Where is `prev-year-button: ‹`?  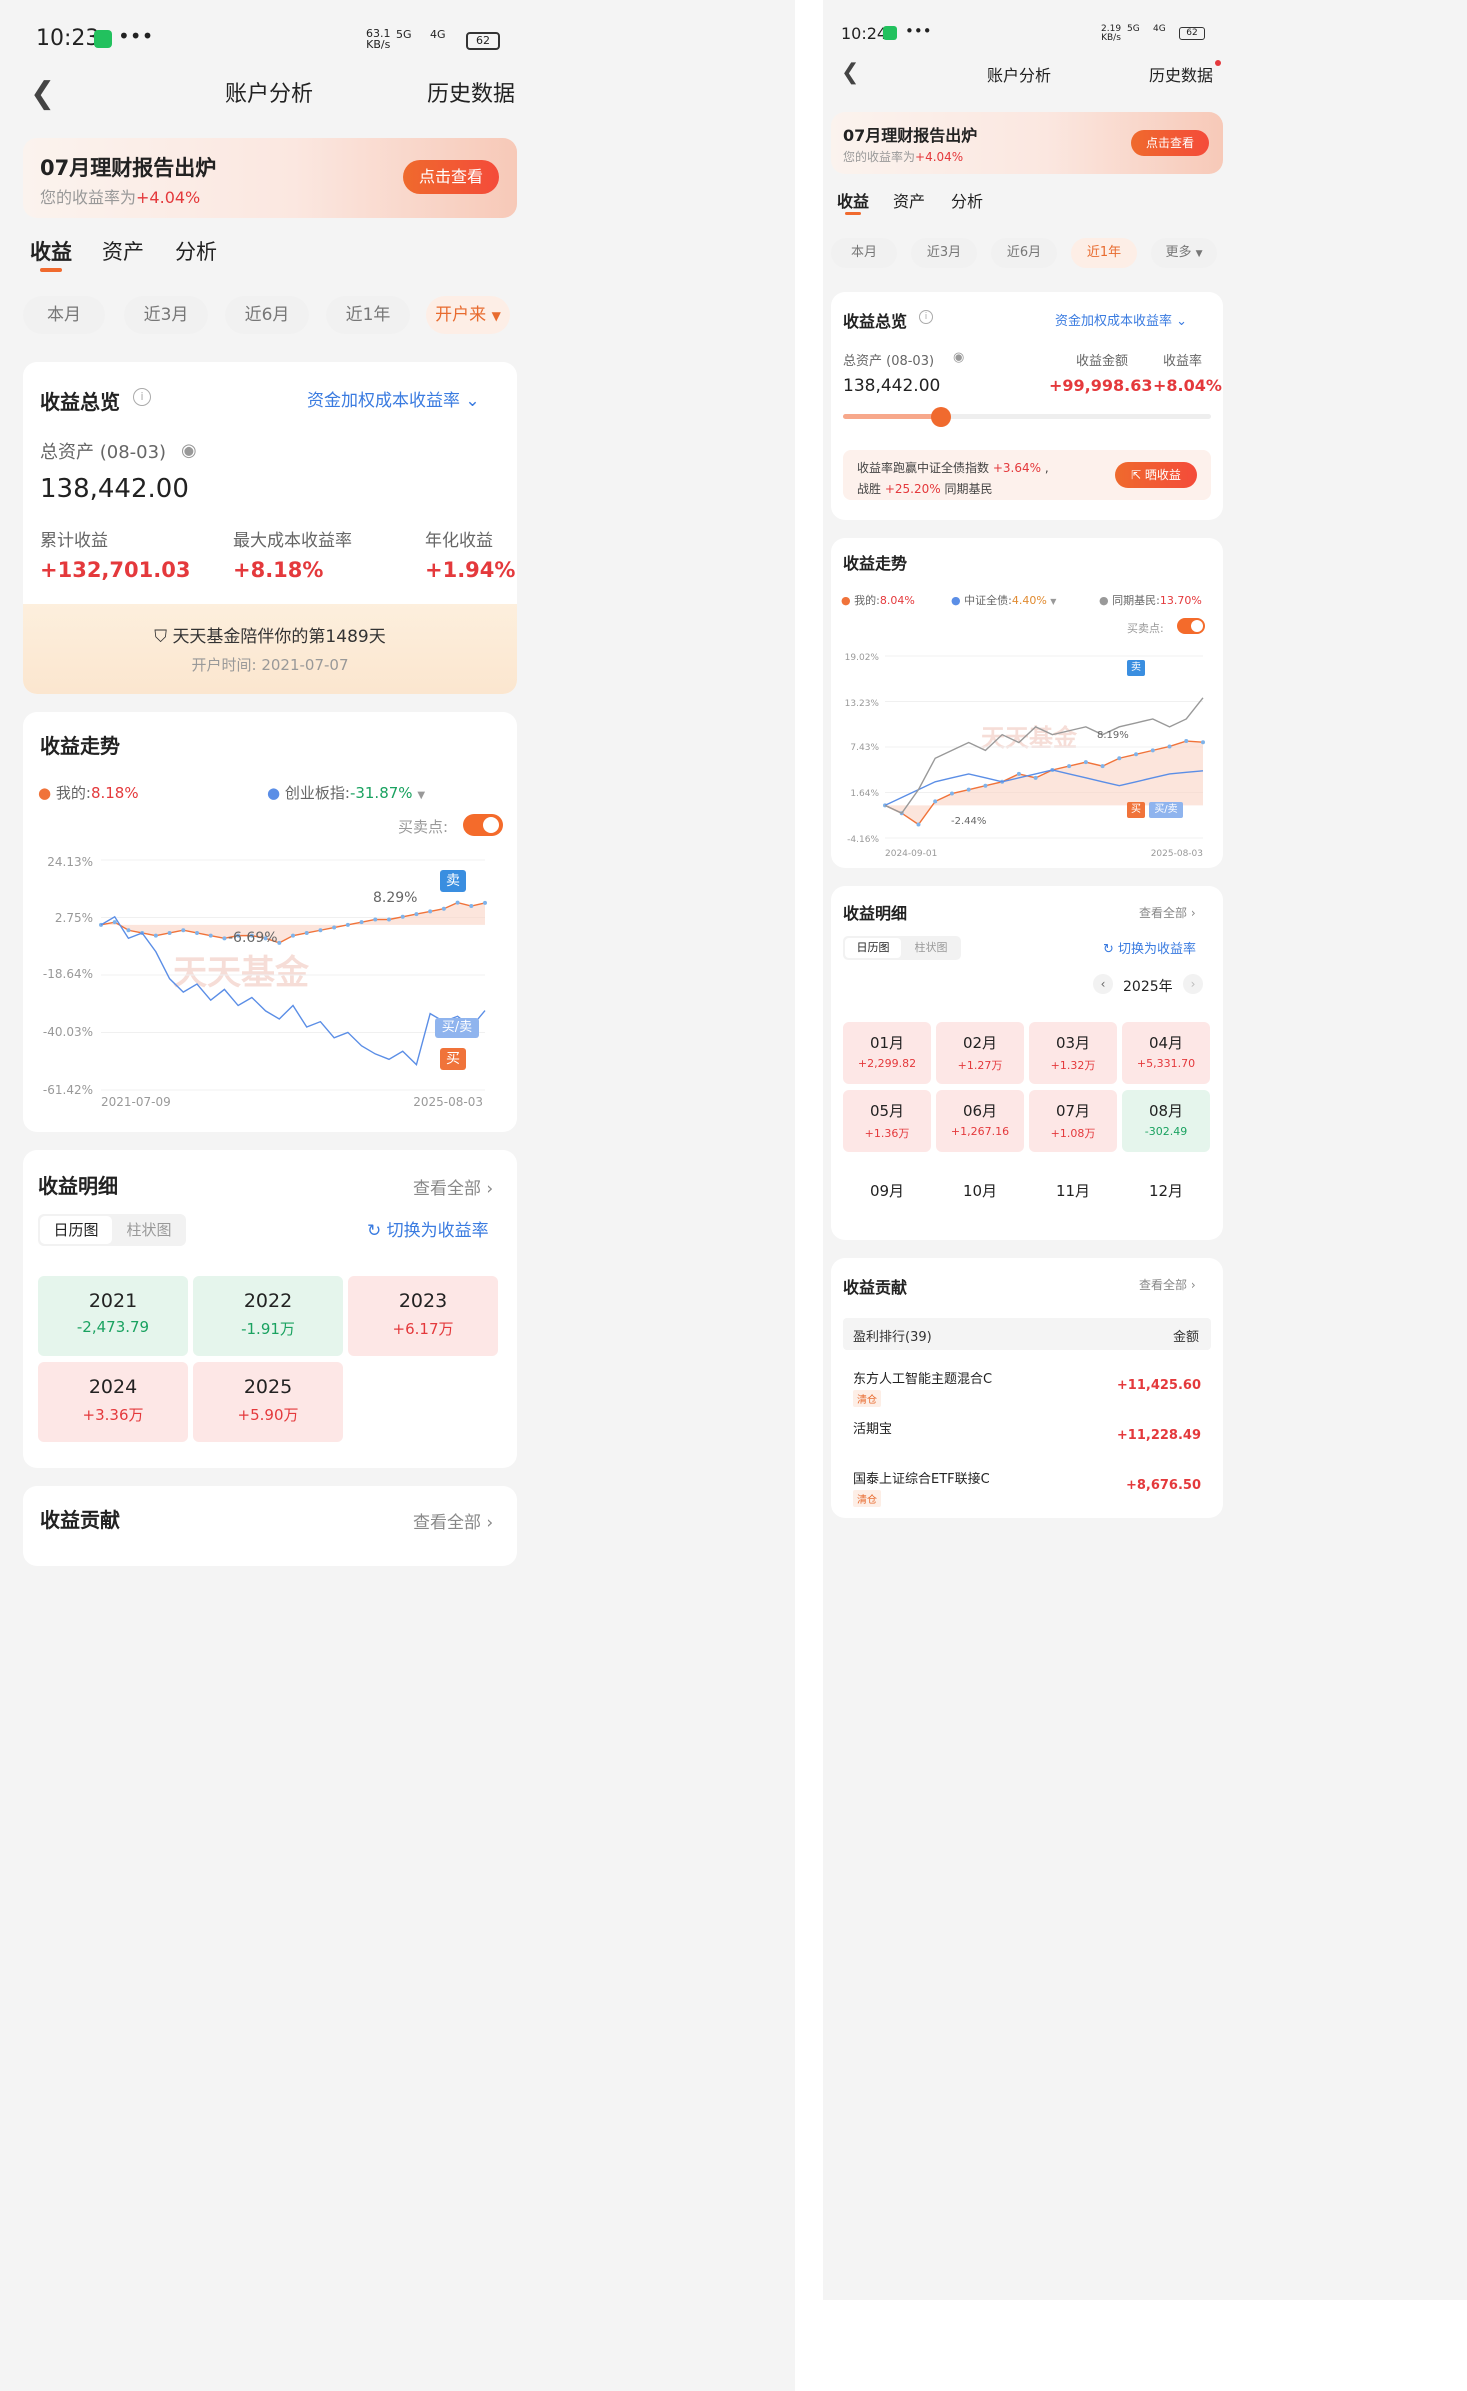 prev-year-button: ‹ is located at coordinates (1103, 984).